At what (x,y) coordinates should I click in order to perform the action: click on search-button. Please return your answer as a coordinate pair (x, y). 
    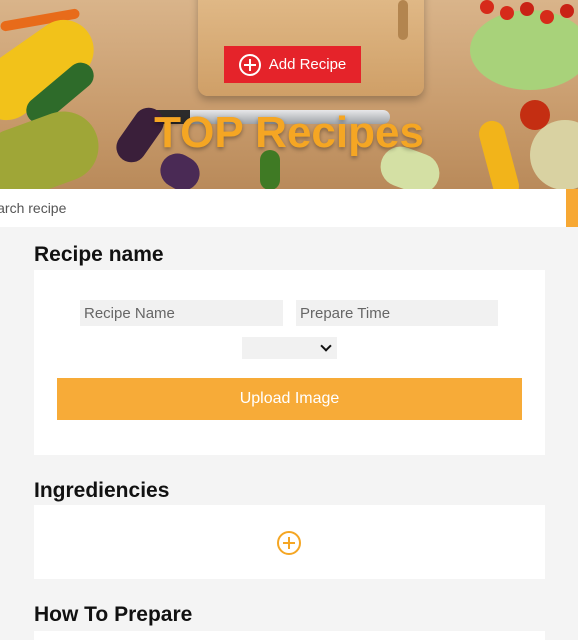
    Looking at the image, I should click on (572, 208).